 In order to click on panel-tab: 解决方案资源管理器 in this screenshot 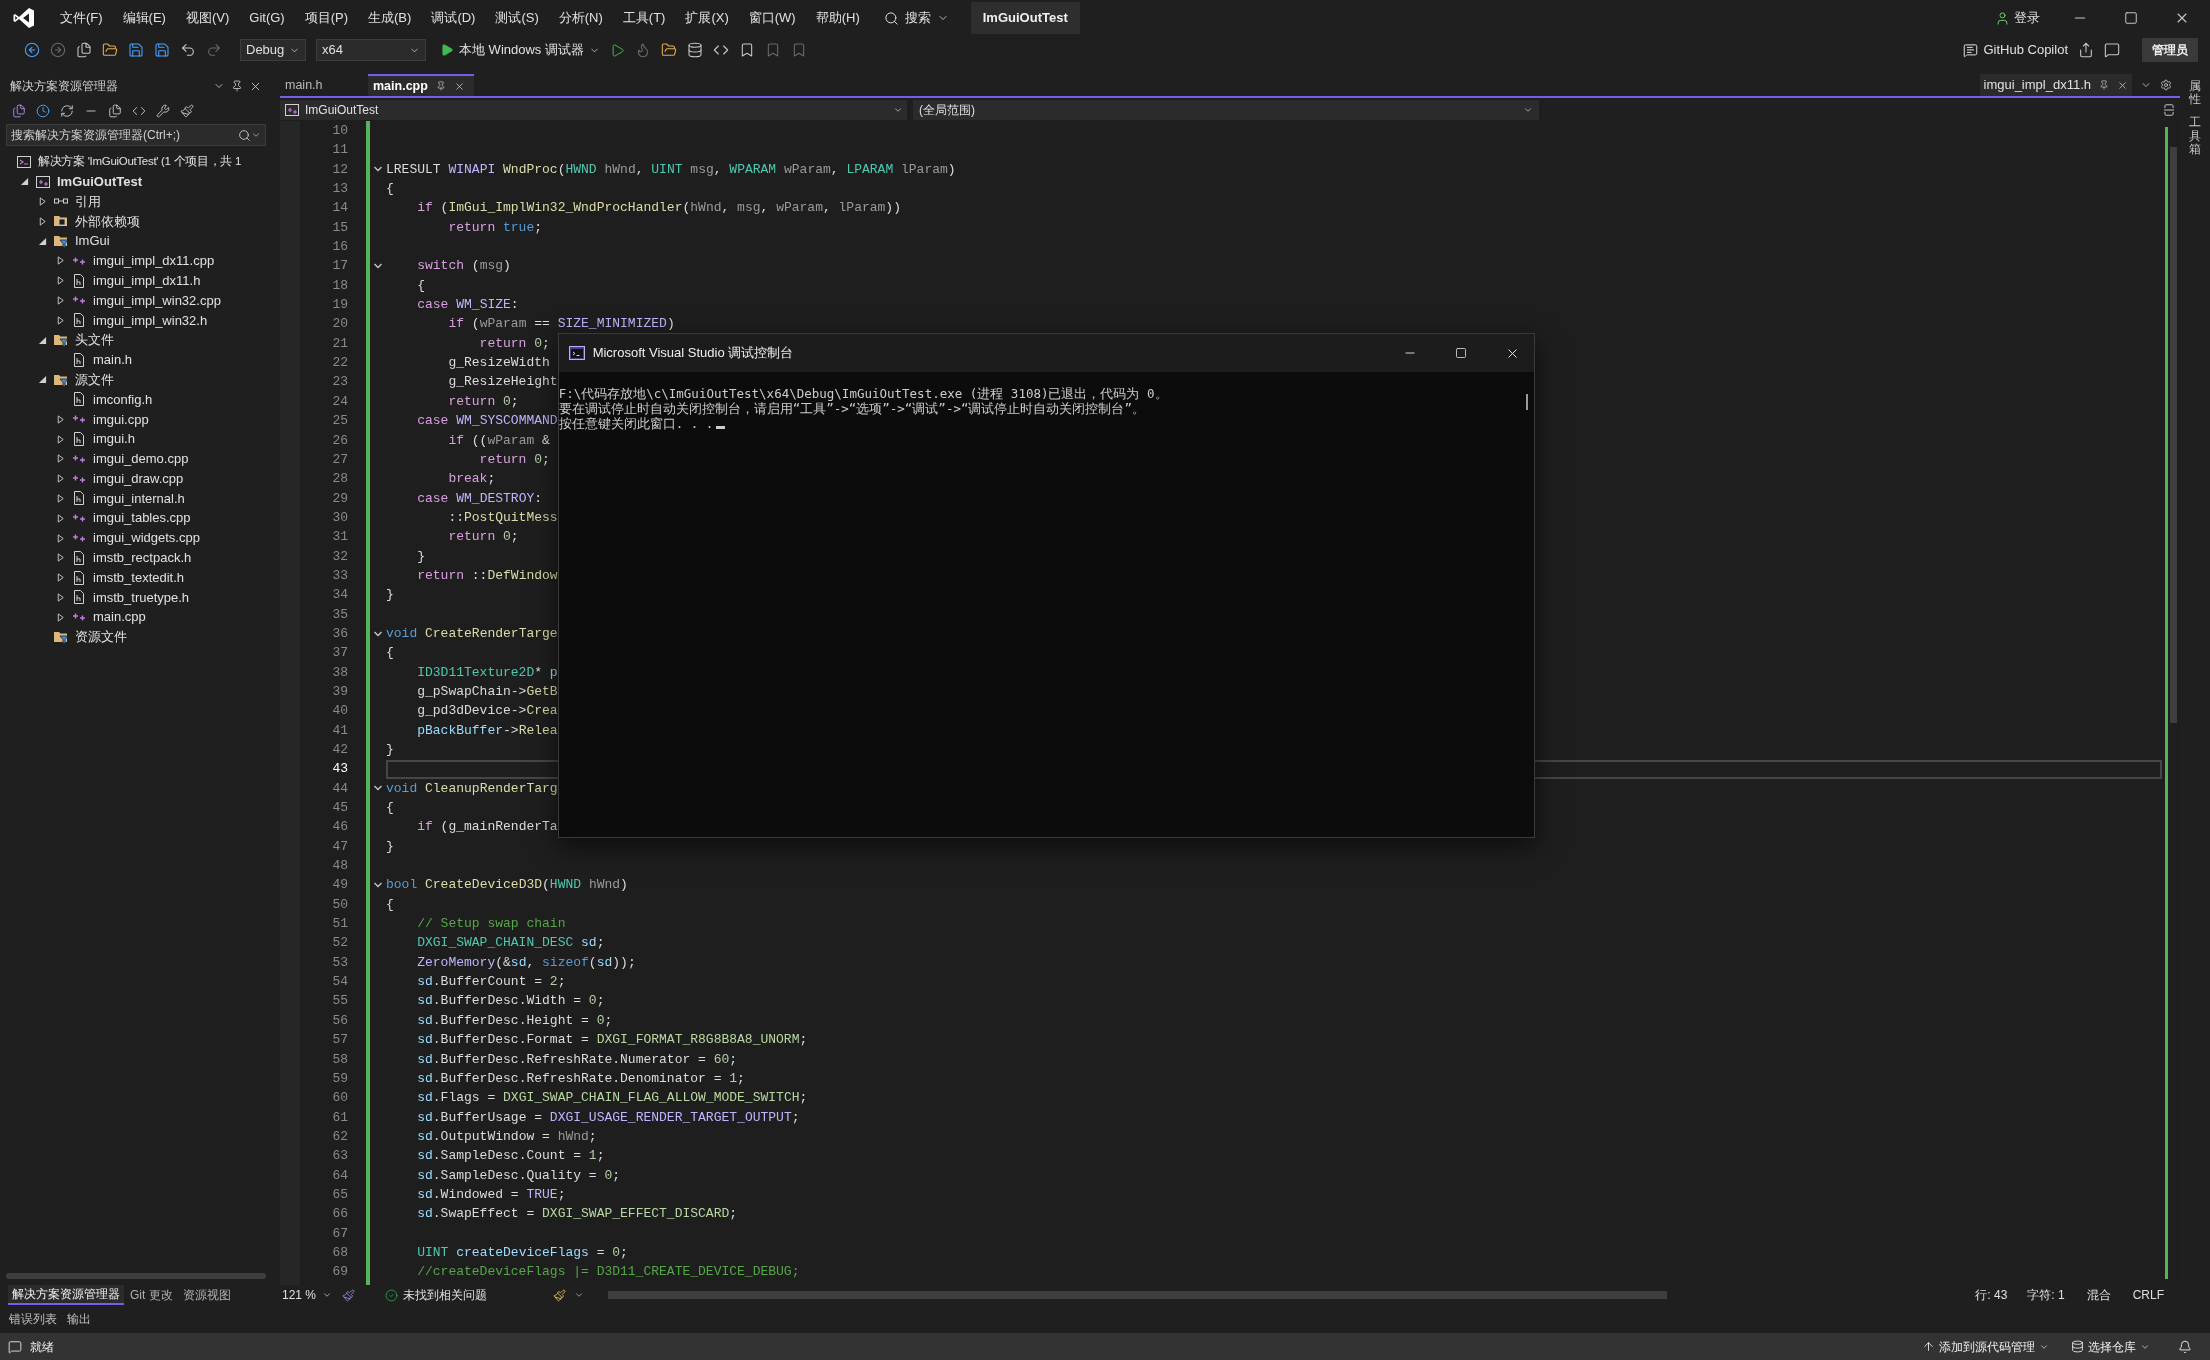, I will do `click(66, 1295)`.